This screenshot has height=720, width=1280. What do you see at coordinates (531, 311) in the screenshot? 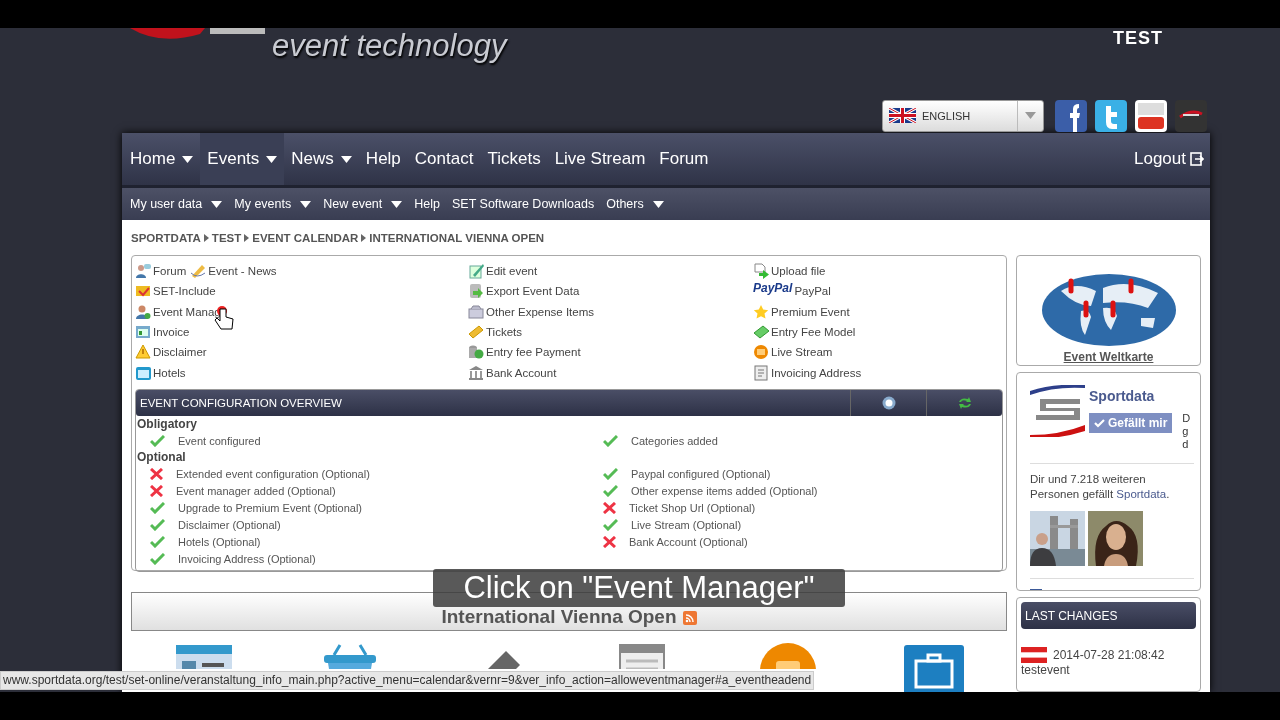
I see `action-link: Other Expense Items` at bounding box center [531, 311].